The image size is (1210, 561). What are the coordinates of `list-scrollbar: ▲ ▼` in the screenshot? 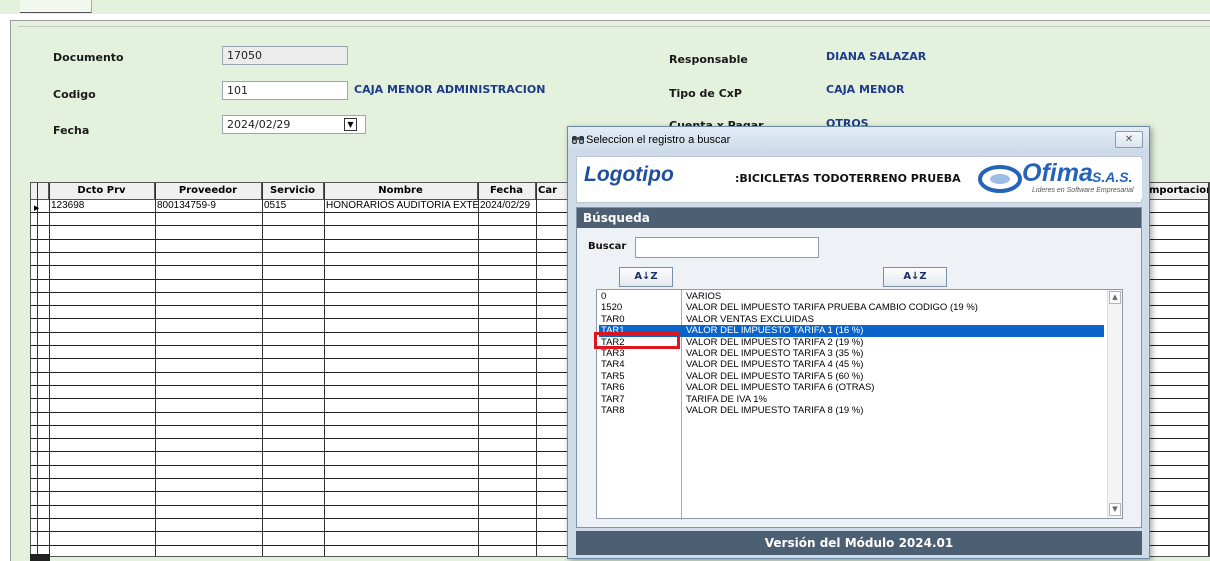 It's located at (1114, 404).